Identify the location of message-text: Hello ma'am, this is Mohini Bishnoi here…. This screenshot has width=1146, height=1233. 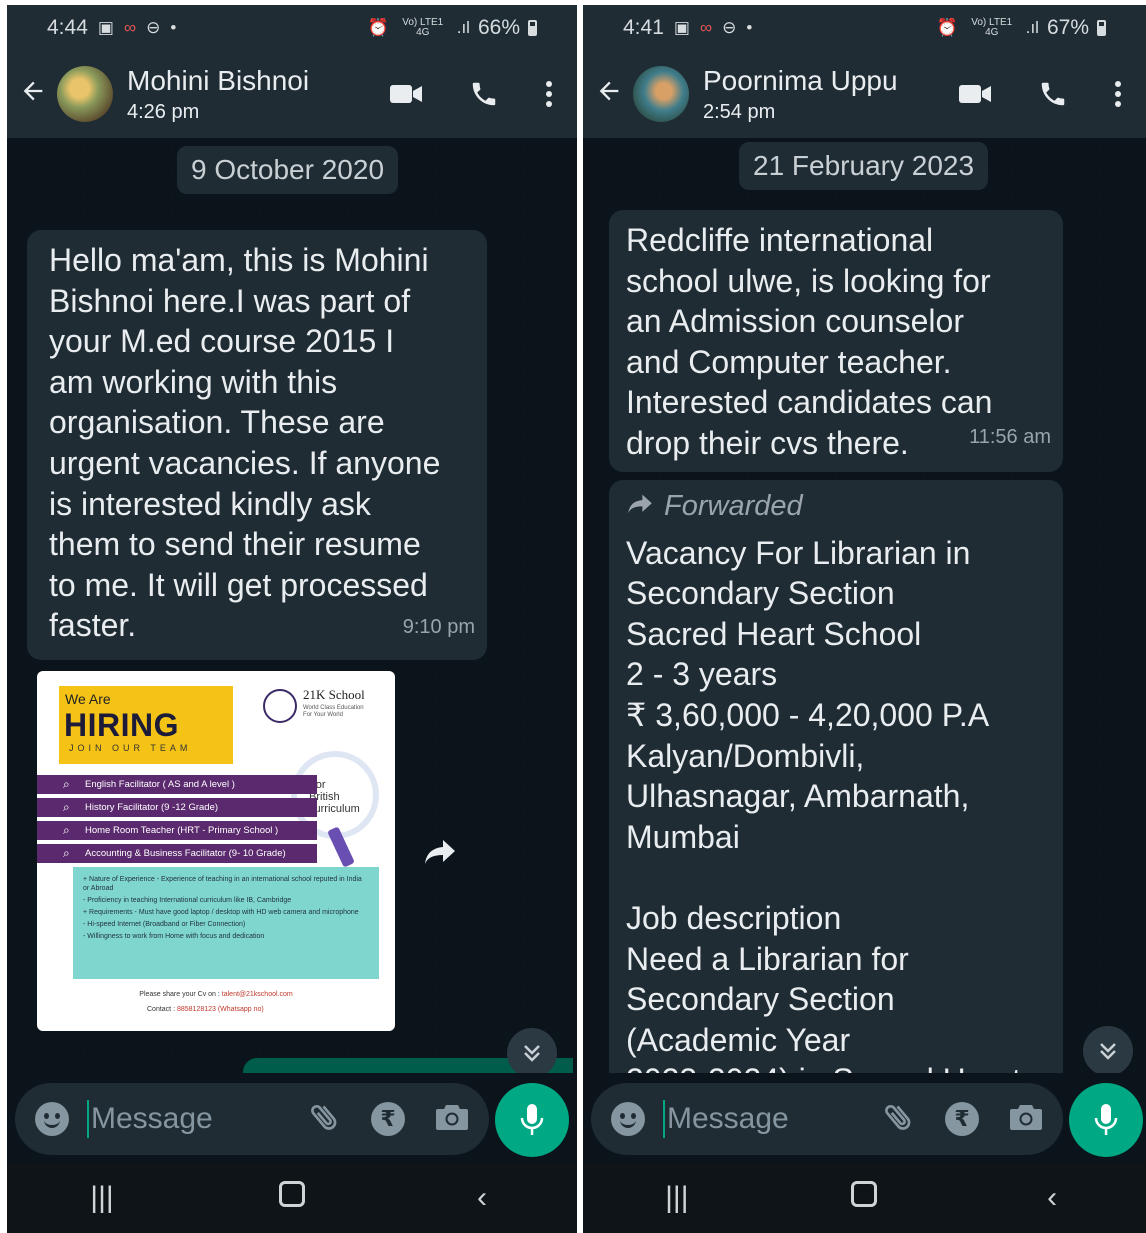
(245, 443).